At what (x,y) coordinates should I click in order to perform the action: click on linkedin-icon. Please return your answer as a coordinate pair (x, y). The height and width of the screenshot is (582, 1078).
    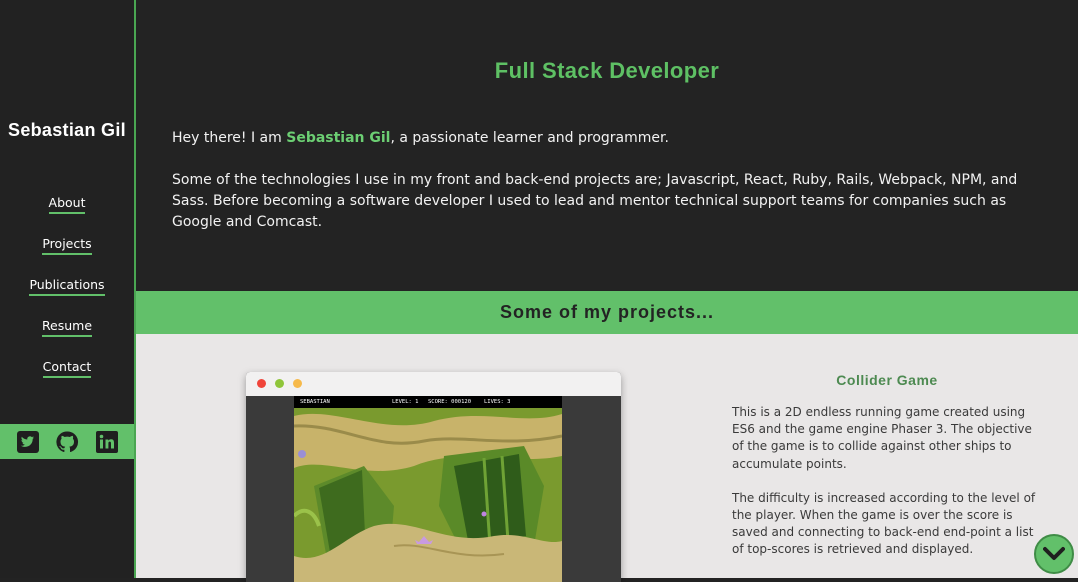
    Looking at the image, I should click on (107, 442).